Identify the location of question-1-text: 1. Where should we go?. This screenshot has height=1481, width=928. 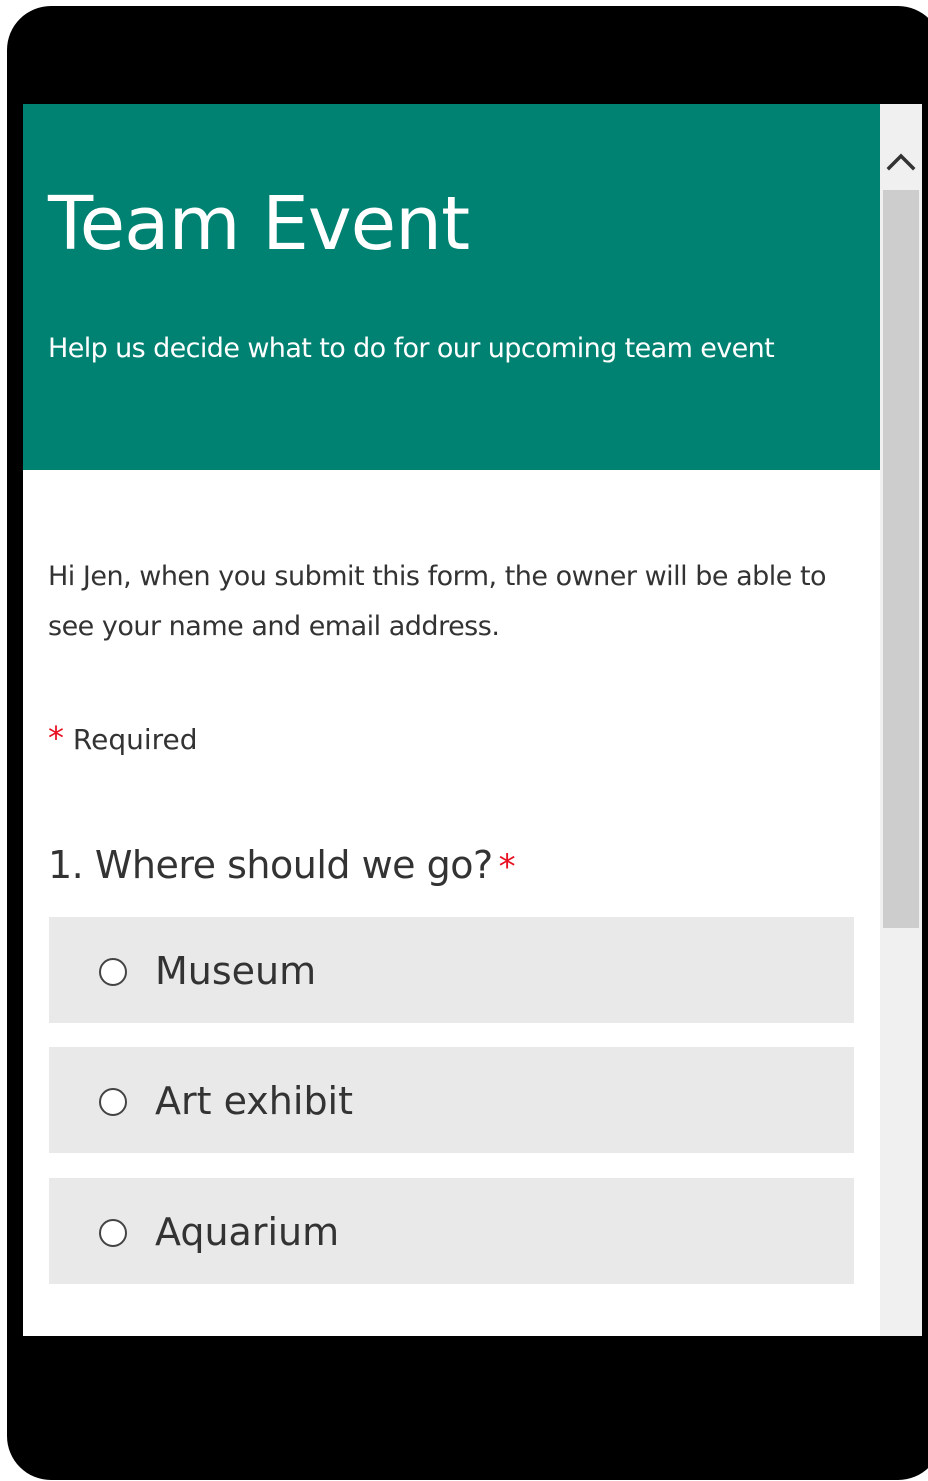
(270, 865).